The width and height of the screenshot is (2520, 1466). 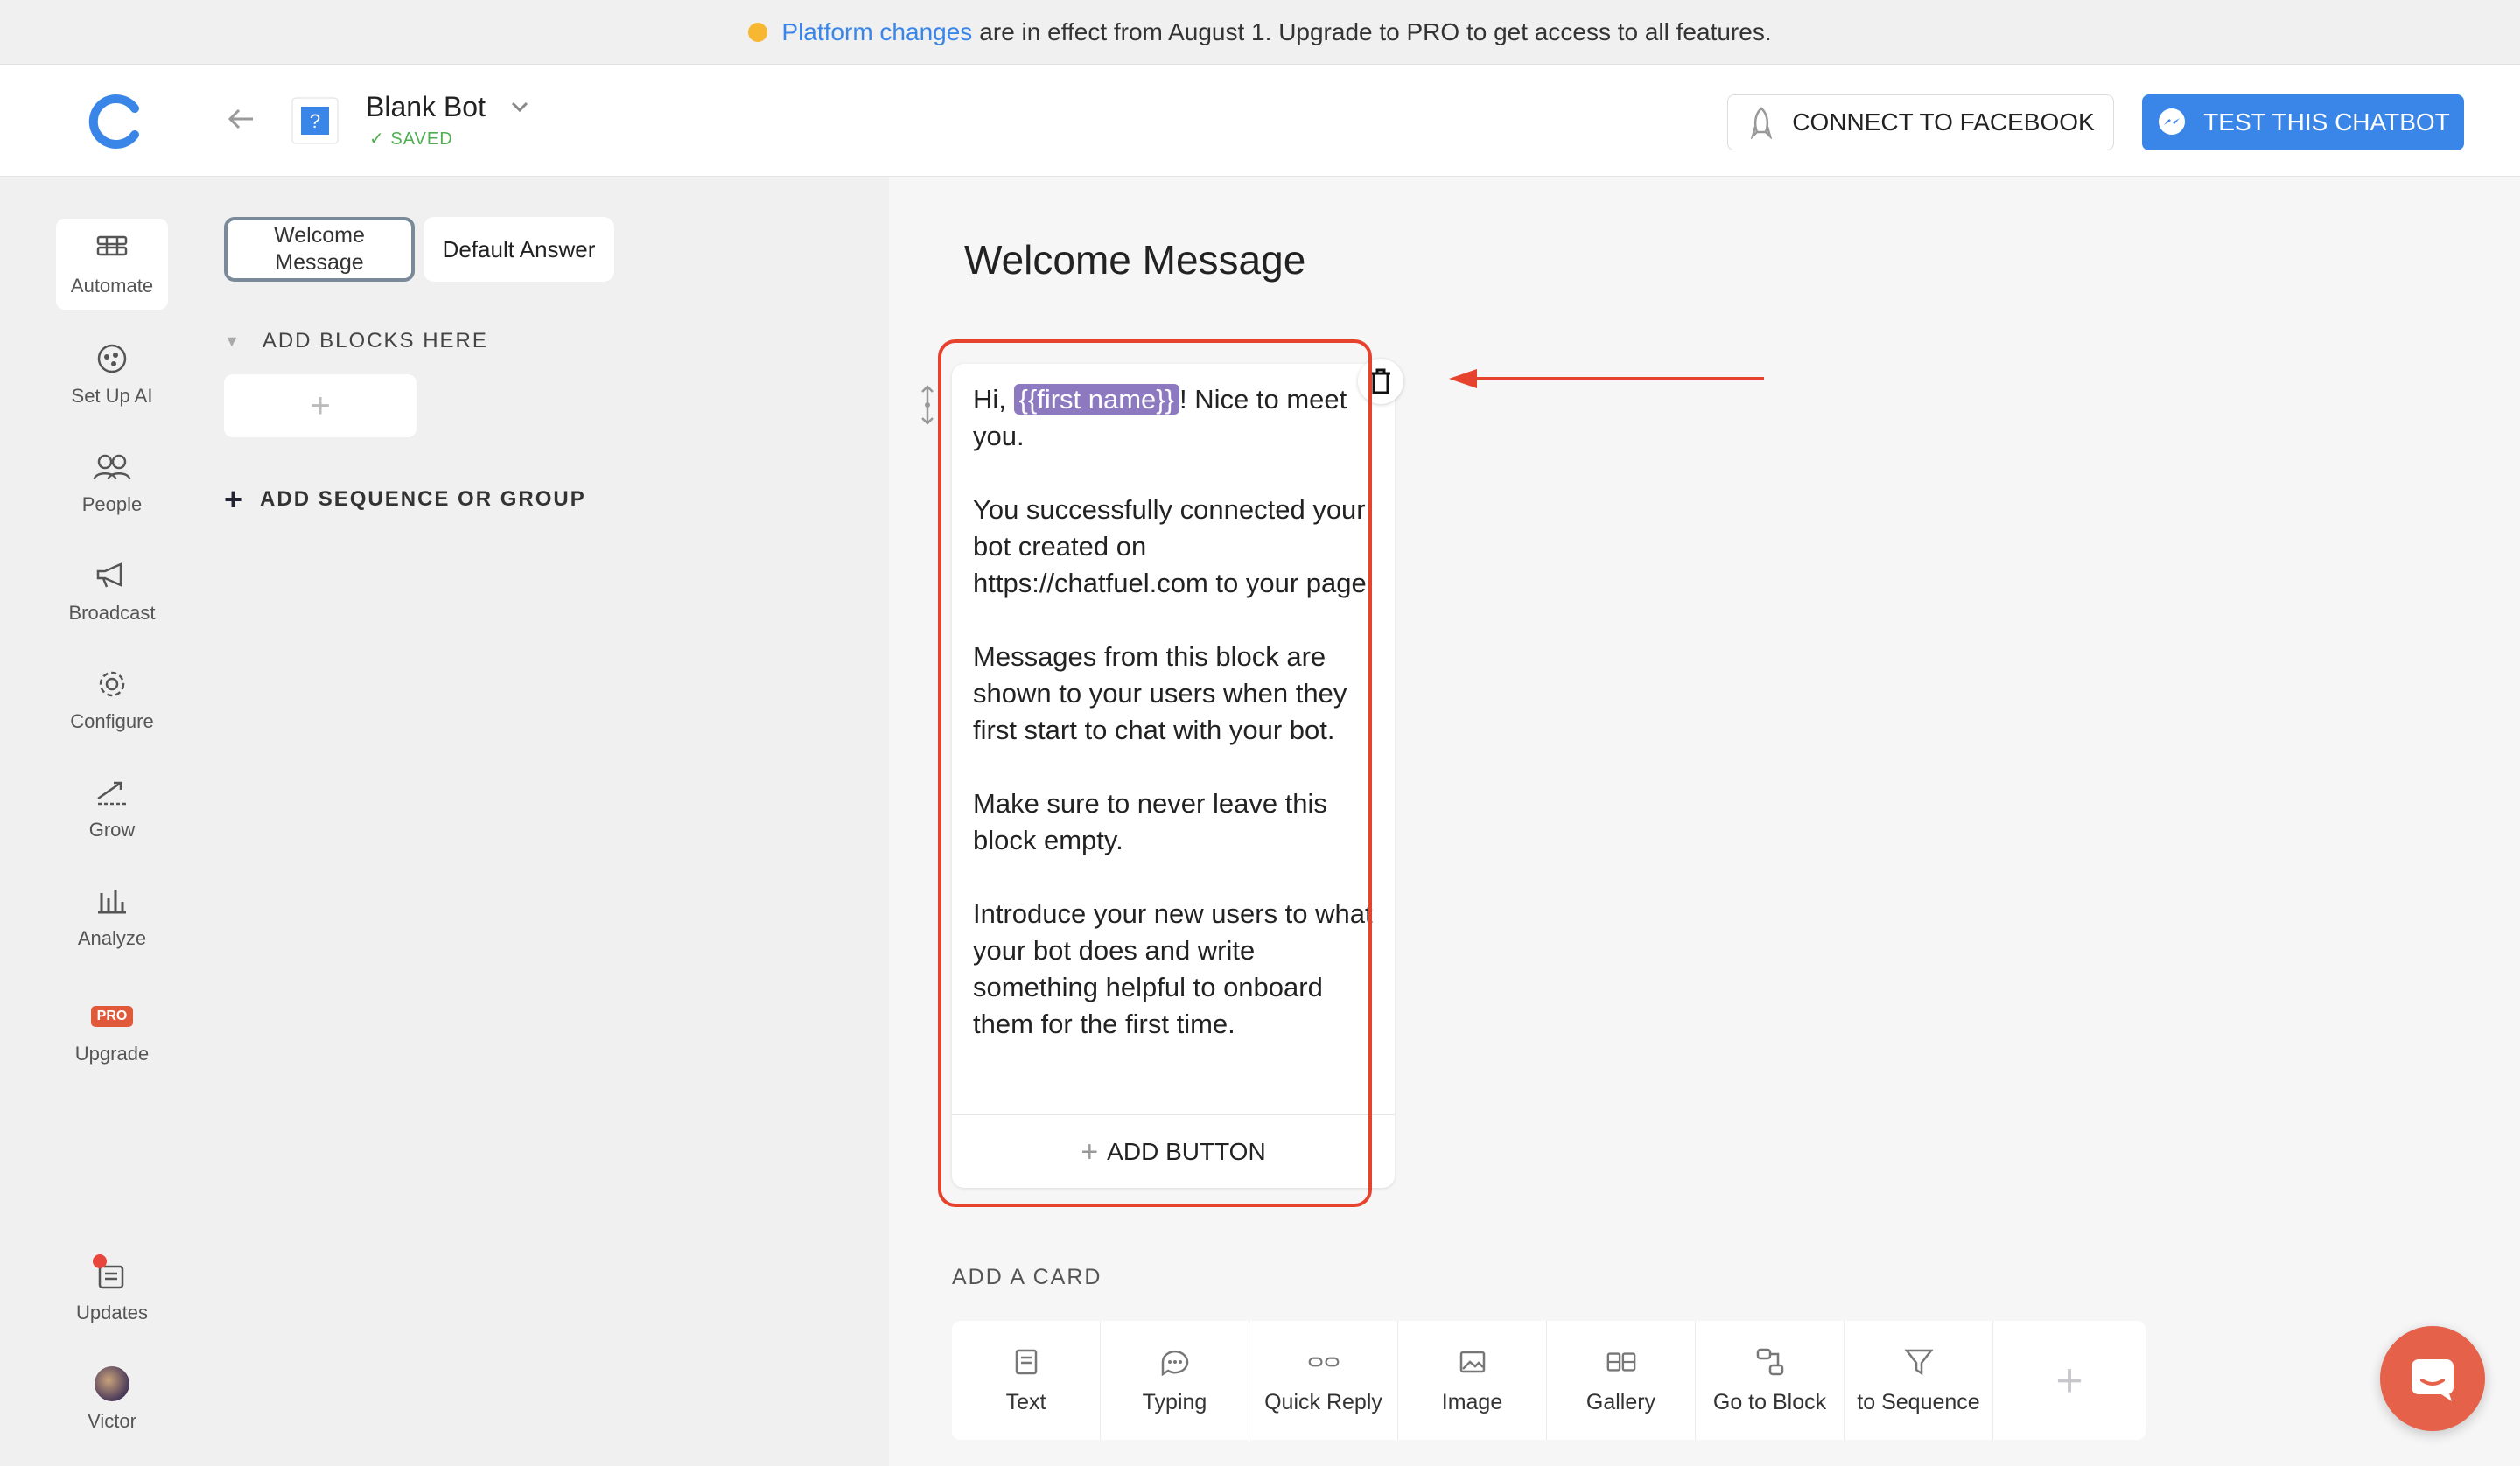 I want to click on test-chatbot-button: TEST THIS CHATBOT, so click(x=2303, y=122).